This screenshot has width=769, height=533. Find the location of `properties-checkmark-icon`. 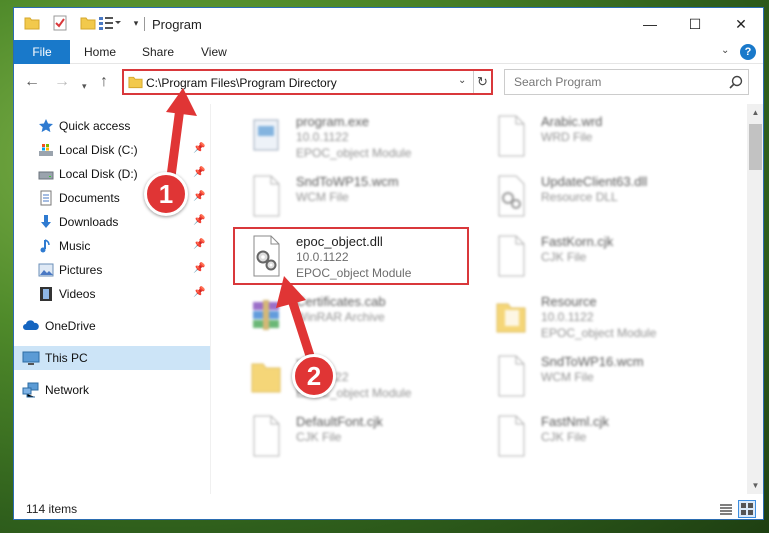

properties-checkmark-icon is located at coordinates (60, 23).